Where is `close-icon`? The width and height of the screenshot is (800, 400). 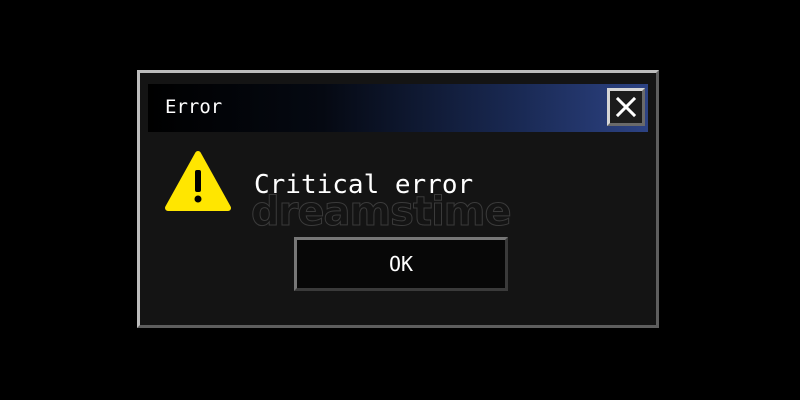
close-icon is located at coordinates (626, 107).